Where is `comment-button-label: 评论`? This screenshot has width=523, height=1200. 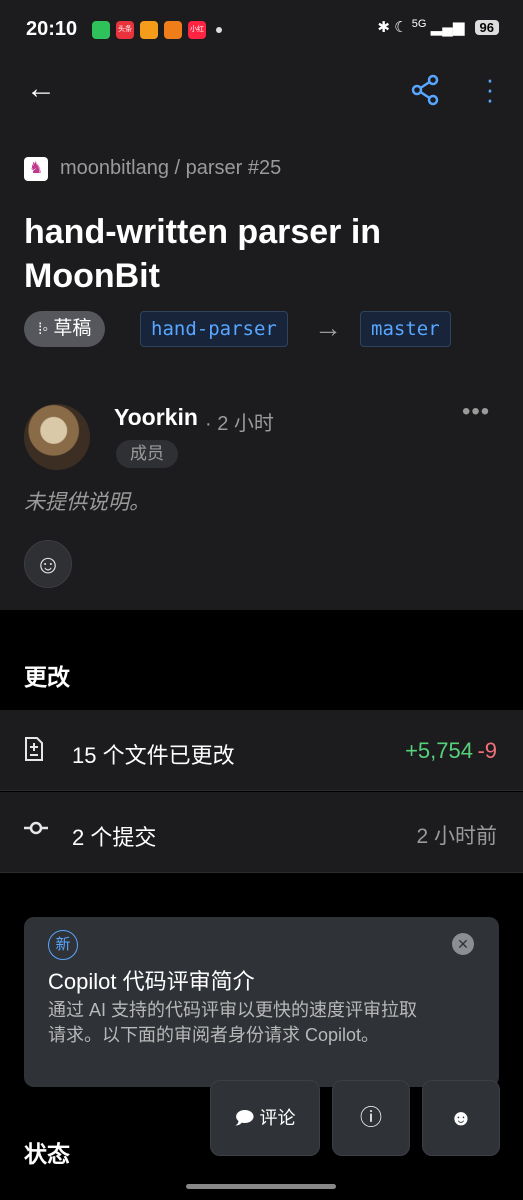 comment-button-label: 评论 is located at coordinates (277, 1118).